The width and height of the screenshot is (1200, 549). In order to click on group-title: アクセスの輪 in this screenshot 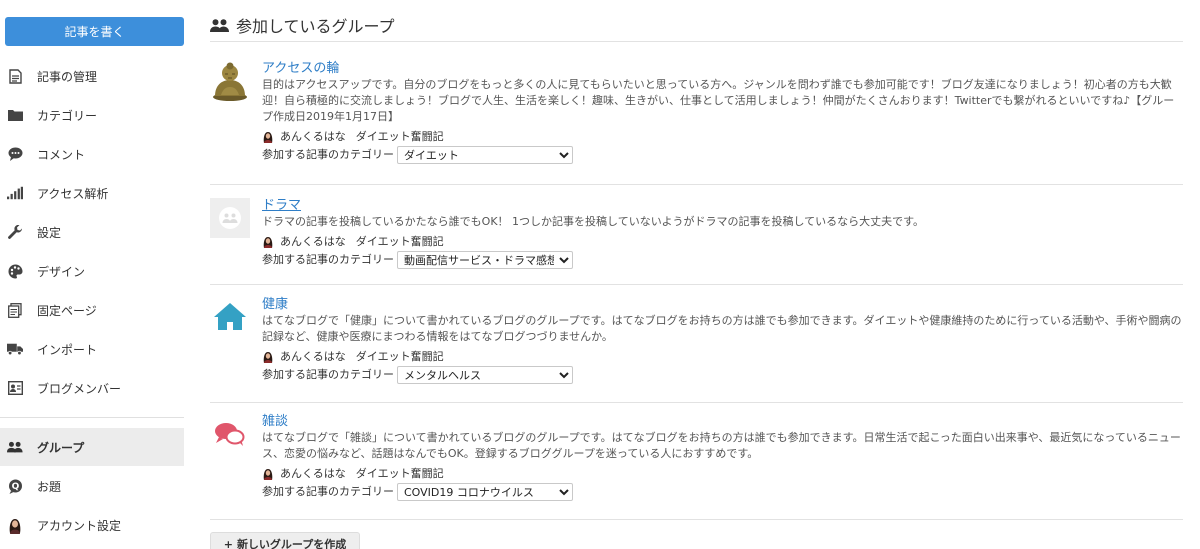, I will do `click(722, 69)`.